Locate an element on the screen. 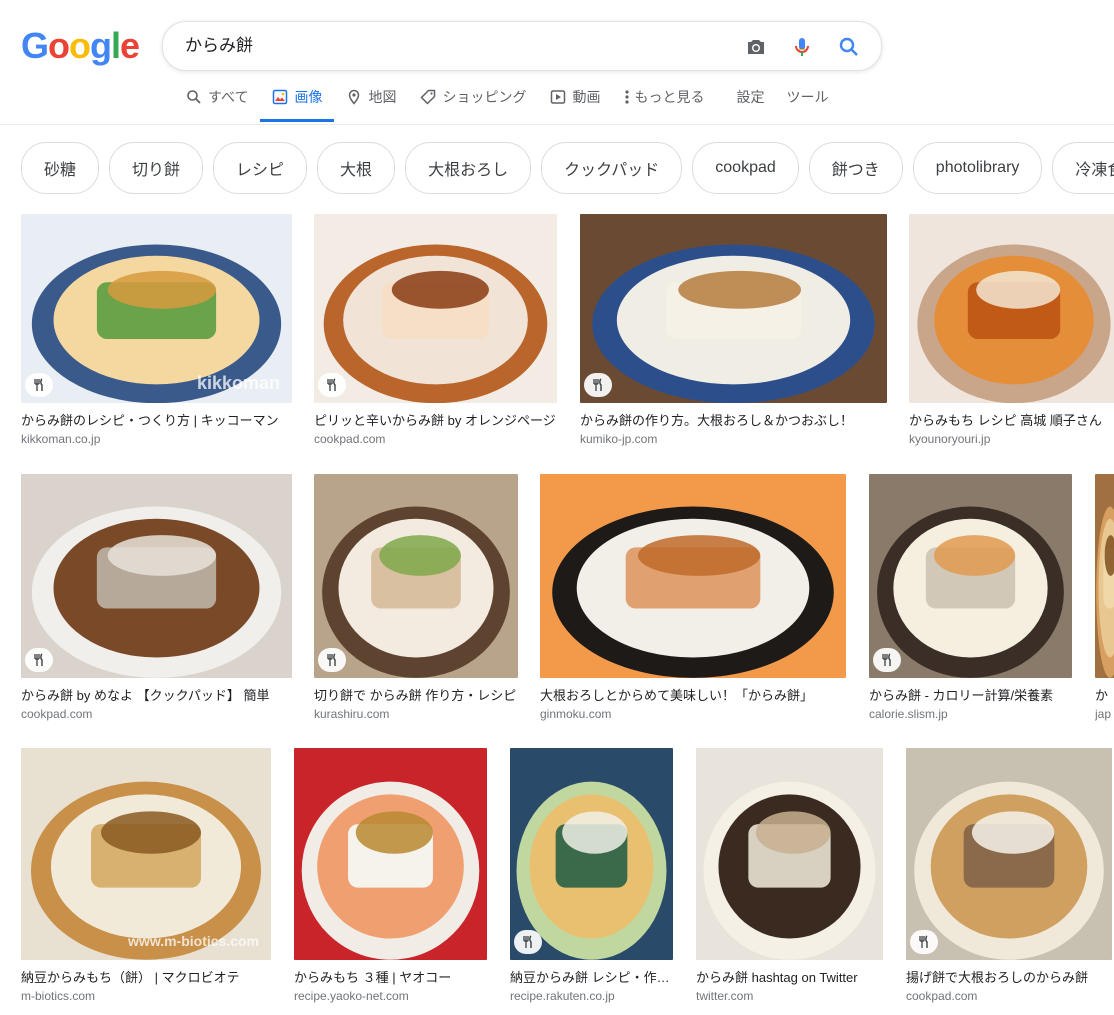 The image size is (1114, 1015). related-search-chip: 切り餅 is located at coordinates (156, 168).